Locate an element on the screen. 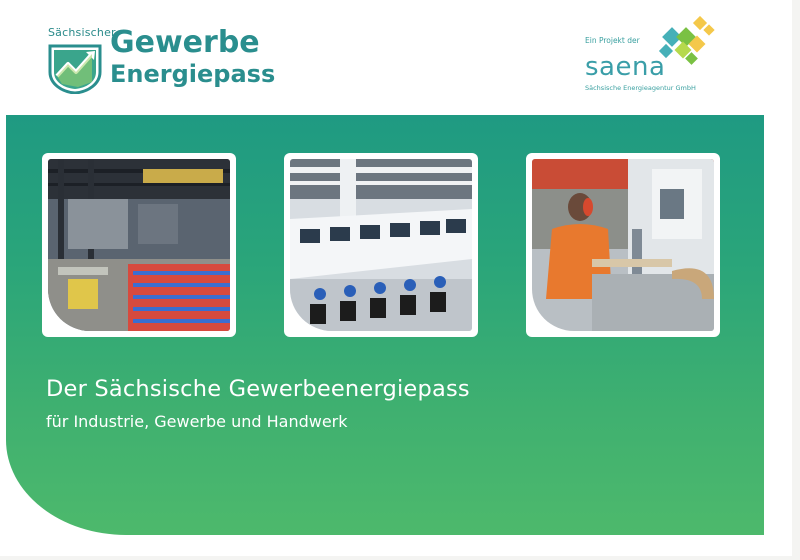 This screenshot has width=800, height=560. saena-name: saena is located at coordinates (625, 67).